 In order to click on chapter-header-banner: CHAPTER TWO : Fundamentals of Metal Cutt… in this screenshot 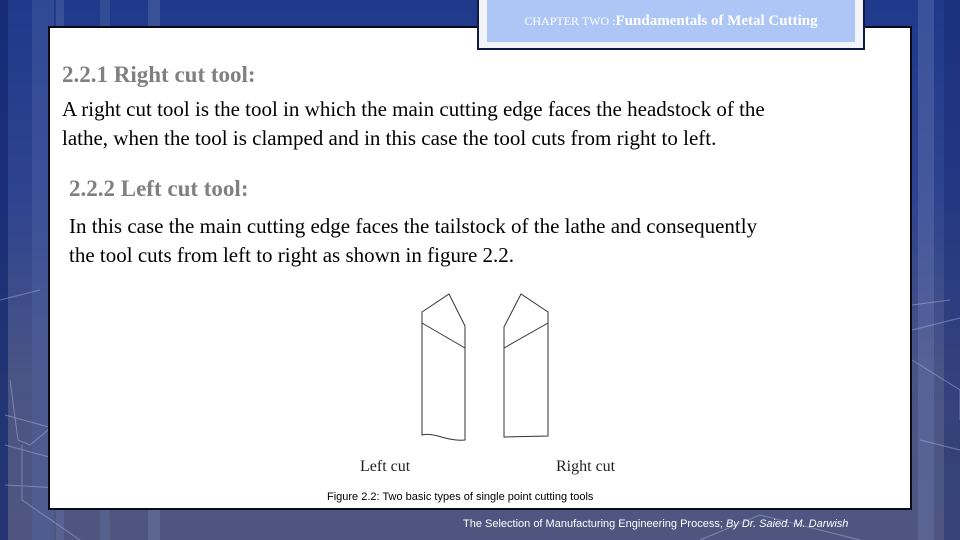, I will do `click(671, 21)`.